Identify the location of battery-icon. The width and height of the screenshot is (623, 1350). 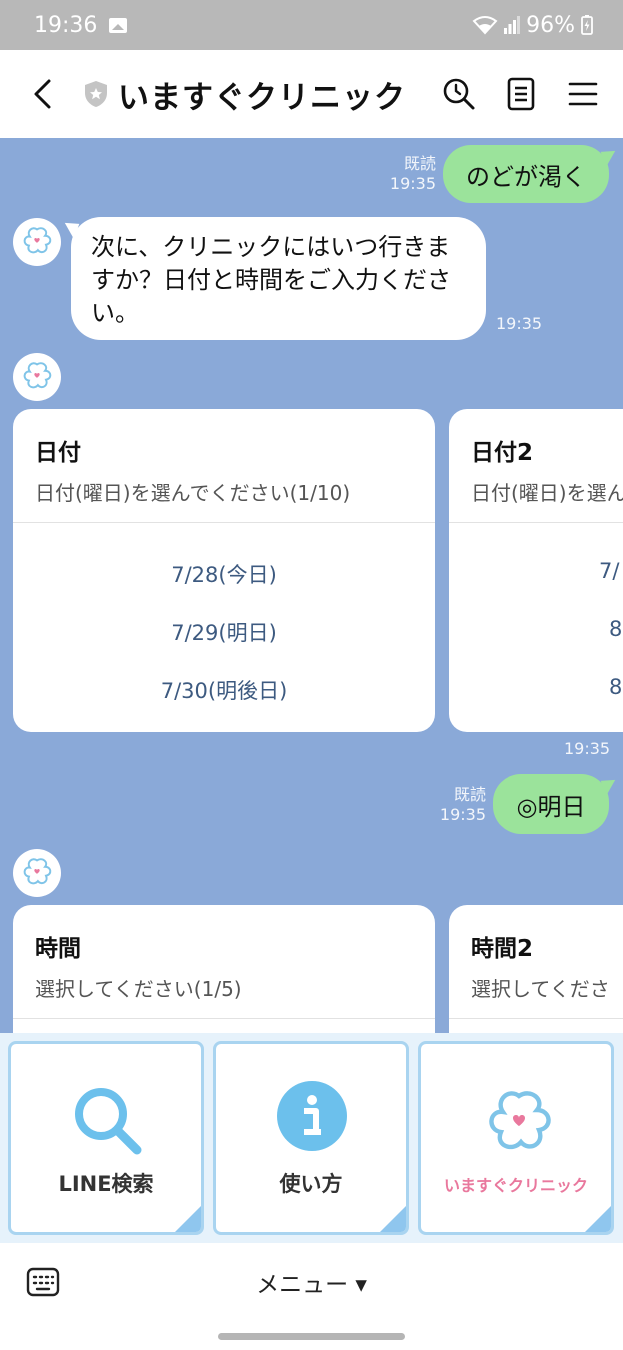
(587, 25).